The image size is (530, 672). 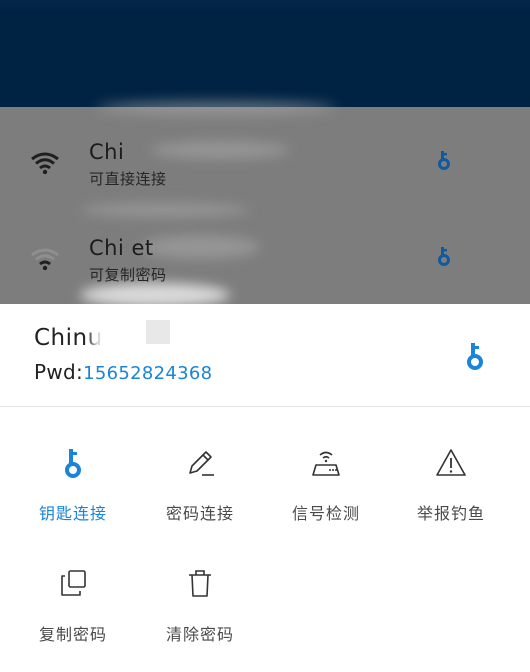 What do you see at coordinates (72, 513) in the screenshot?
I see `action-label: 钥匙连接` at bounding box center [72, 513].